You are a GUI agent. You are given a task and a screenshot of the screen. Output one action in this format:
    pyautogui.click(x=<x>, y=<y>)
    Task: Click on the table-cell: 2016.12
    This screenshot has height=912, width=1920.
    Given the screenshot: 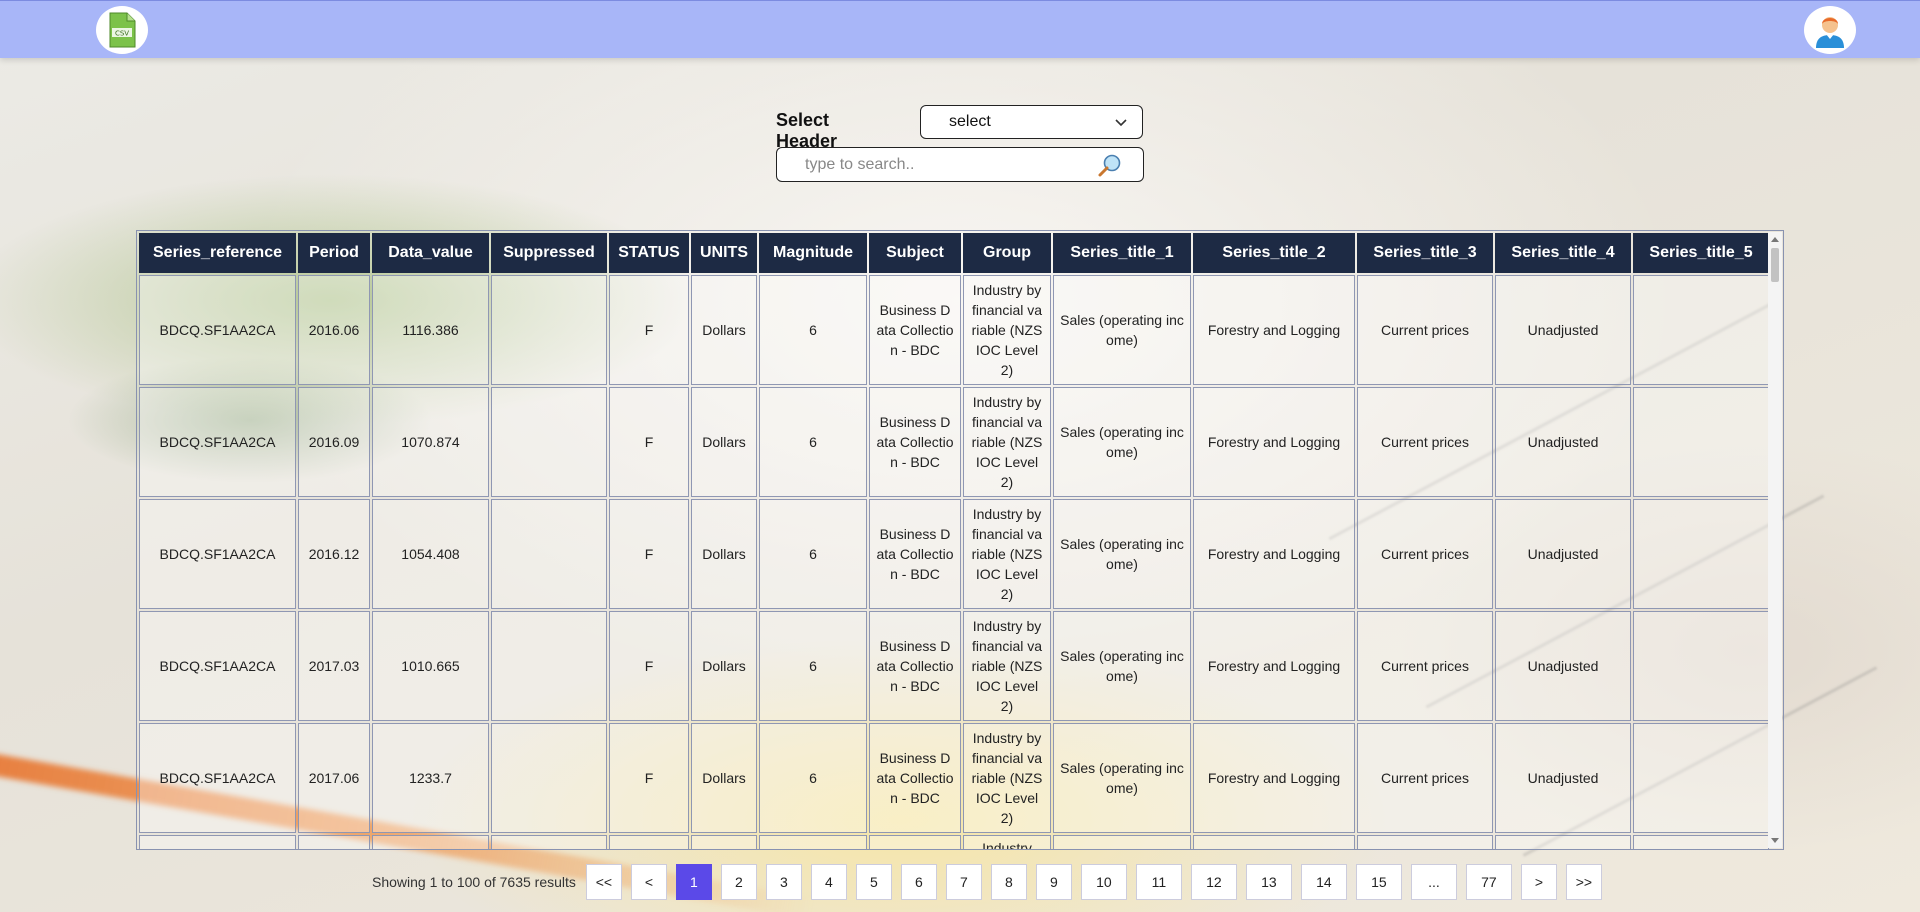 What is the action you would take?
    pyautogui.click(x=334, y=554)
    